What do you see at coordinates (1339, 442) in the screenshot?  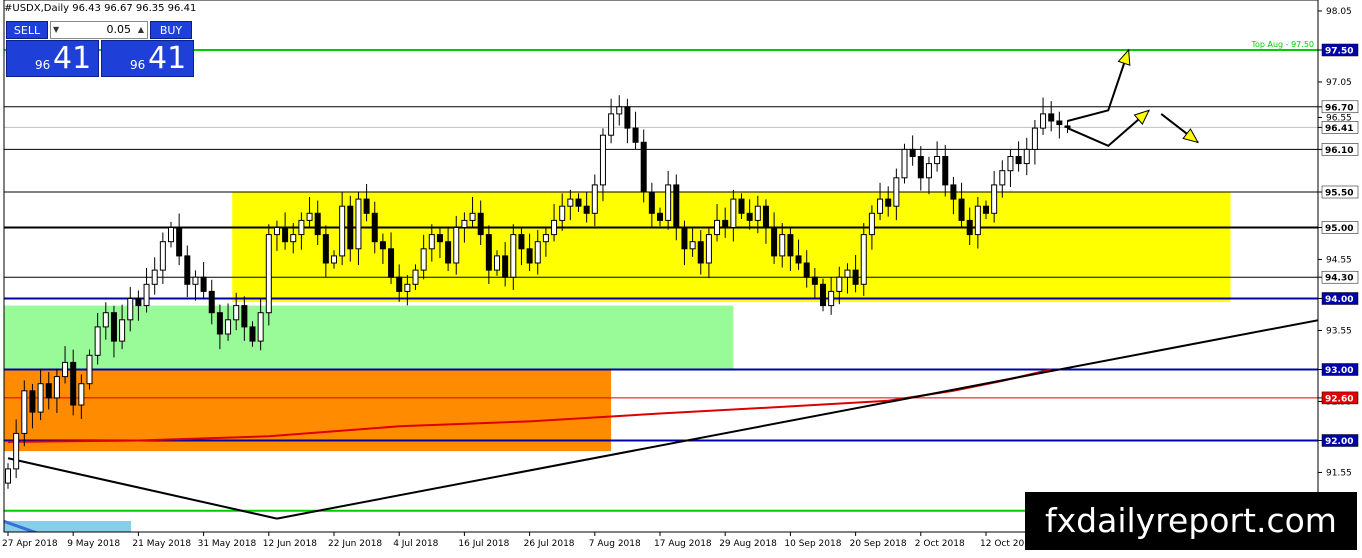 I see `level-price-label: 92.00` at bounding box center [1339, 442].